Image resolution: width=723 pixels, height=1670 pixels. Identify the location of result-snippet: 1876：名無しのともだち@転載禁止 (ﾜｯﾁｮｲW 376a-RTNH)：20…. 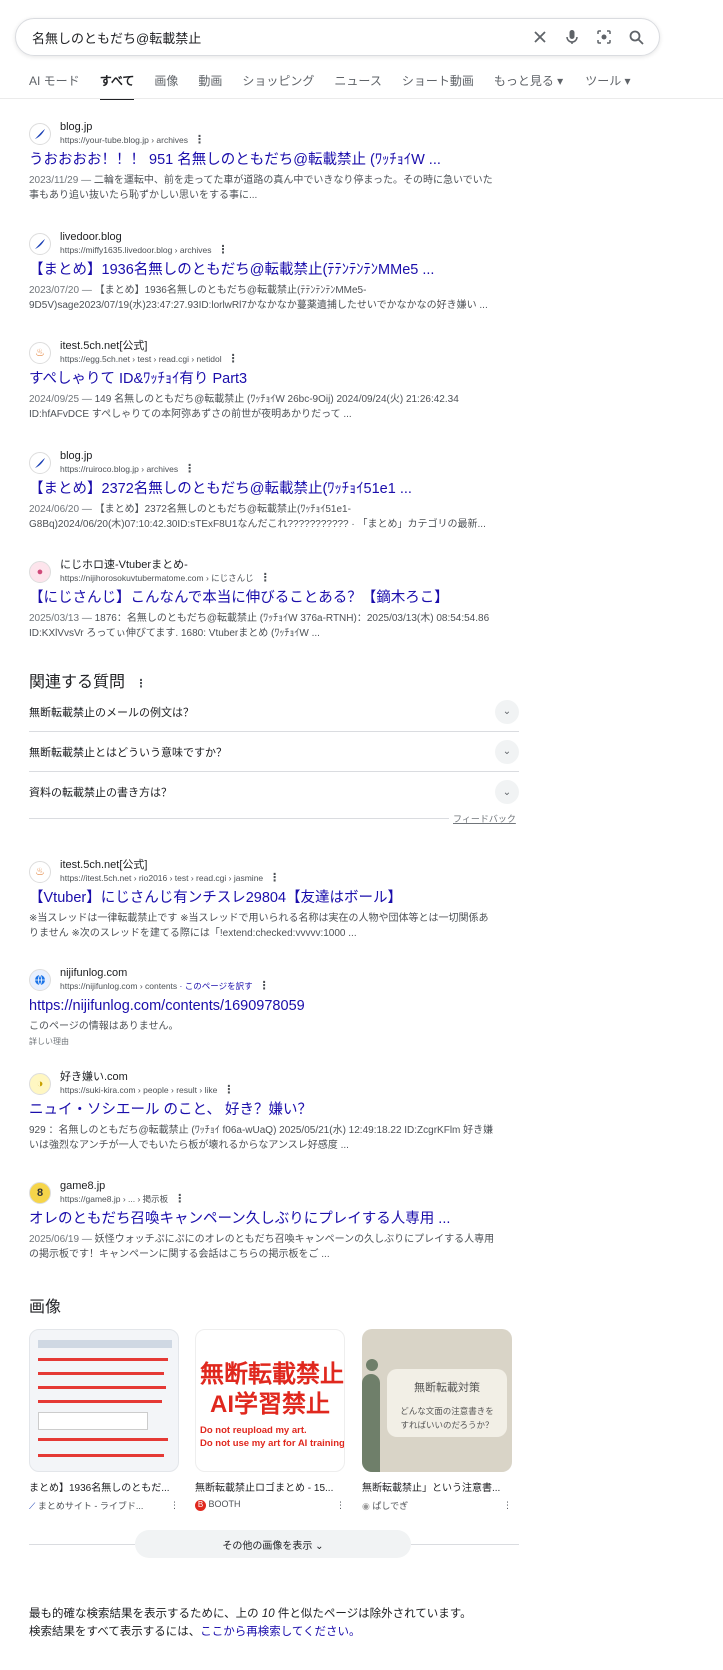
(290, 618).